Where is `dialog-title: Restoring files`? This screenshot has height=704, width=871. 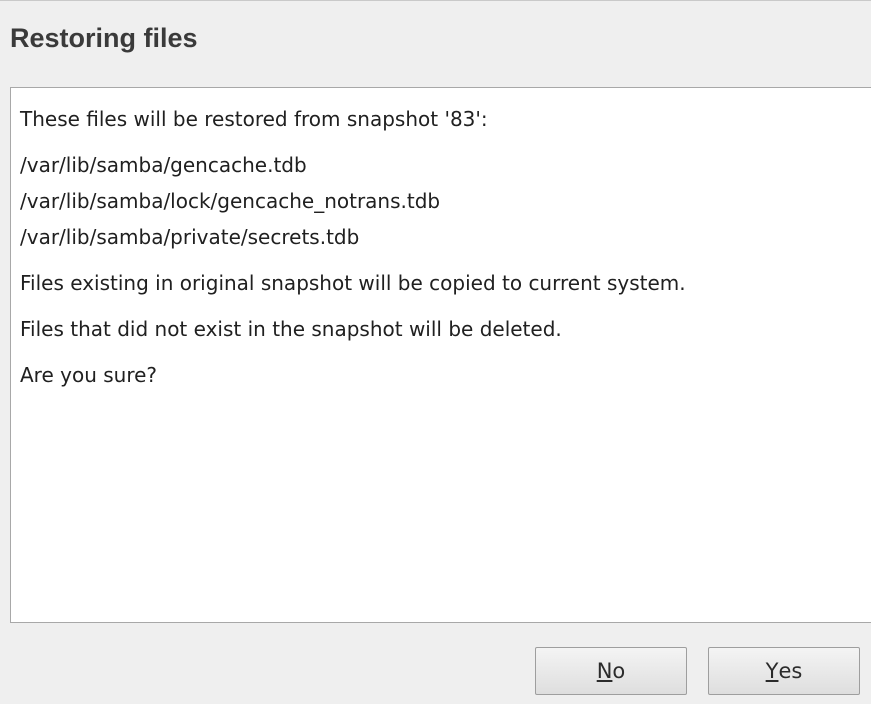 dialog-title: Restoring files is located at coordinates (104, 38).